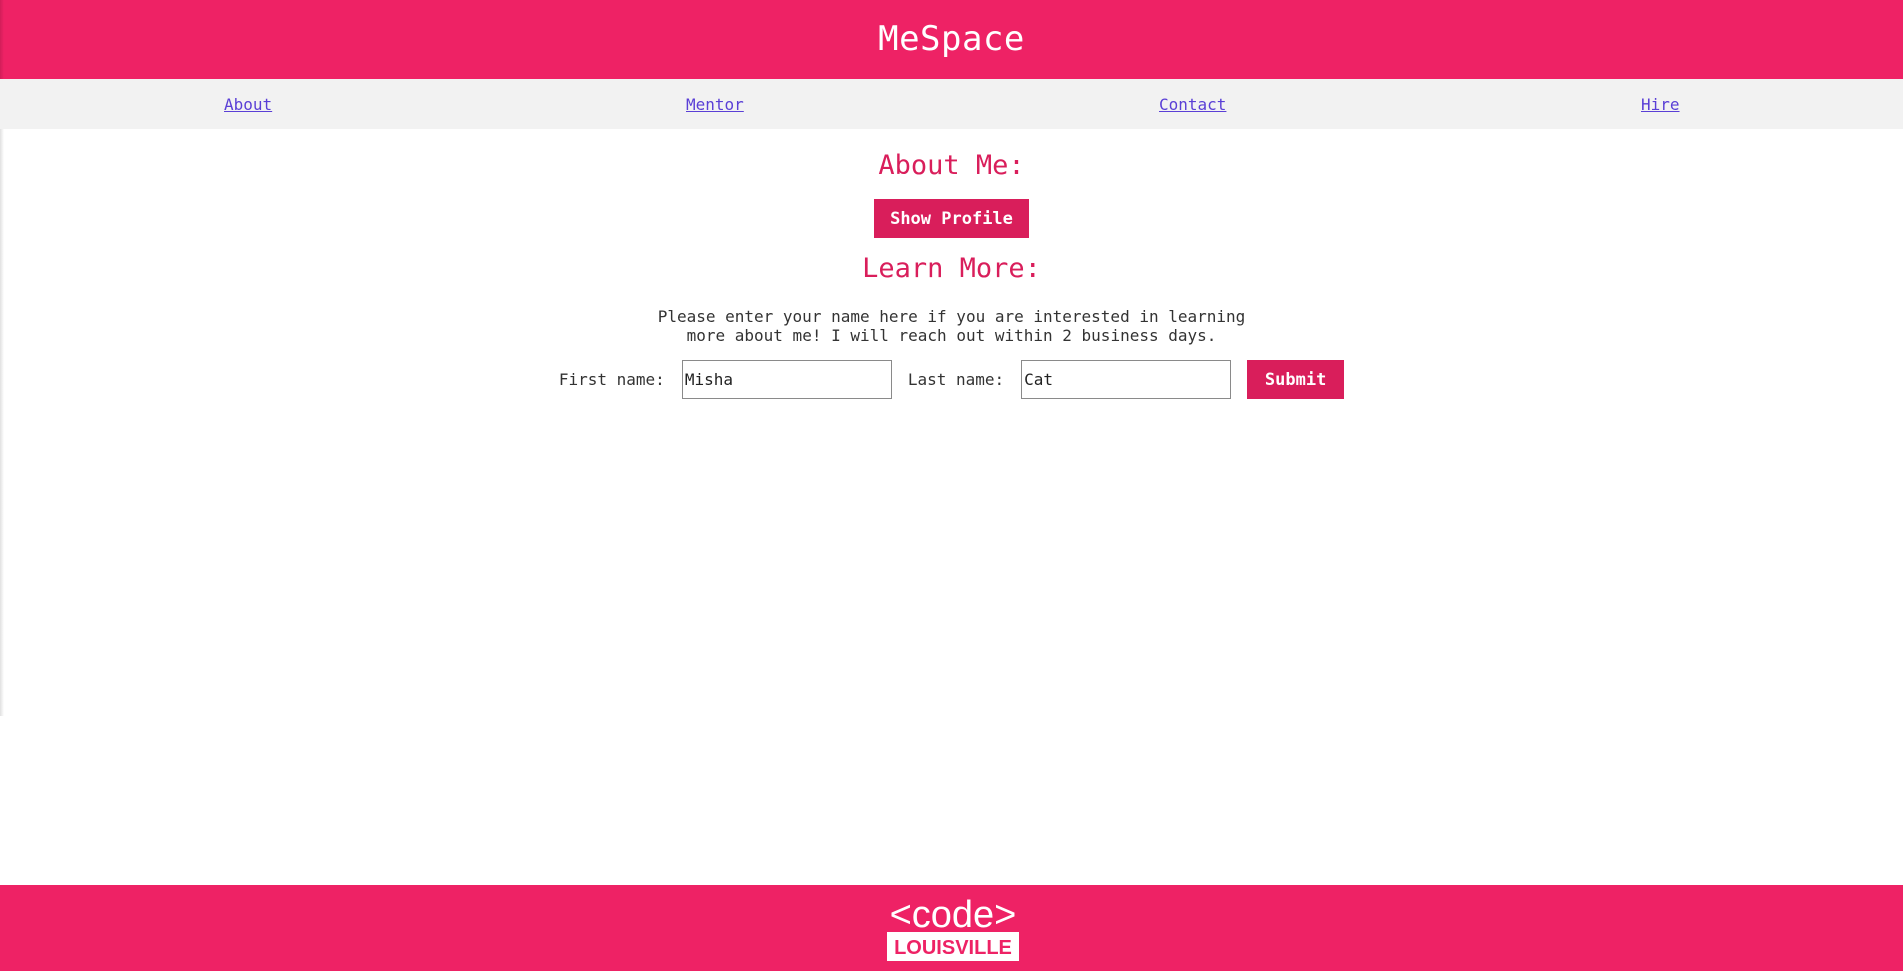  I want to click on interest-form: First name: Last name: Submit, so click(951, 379).